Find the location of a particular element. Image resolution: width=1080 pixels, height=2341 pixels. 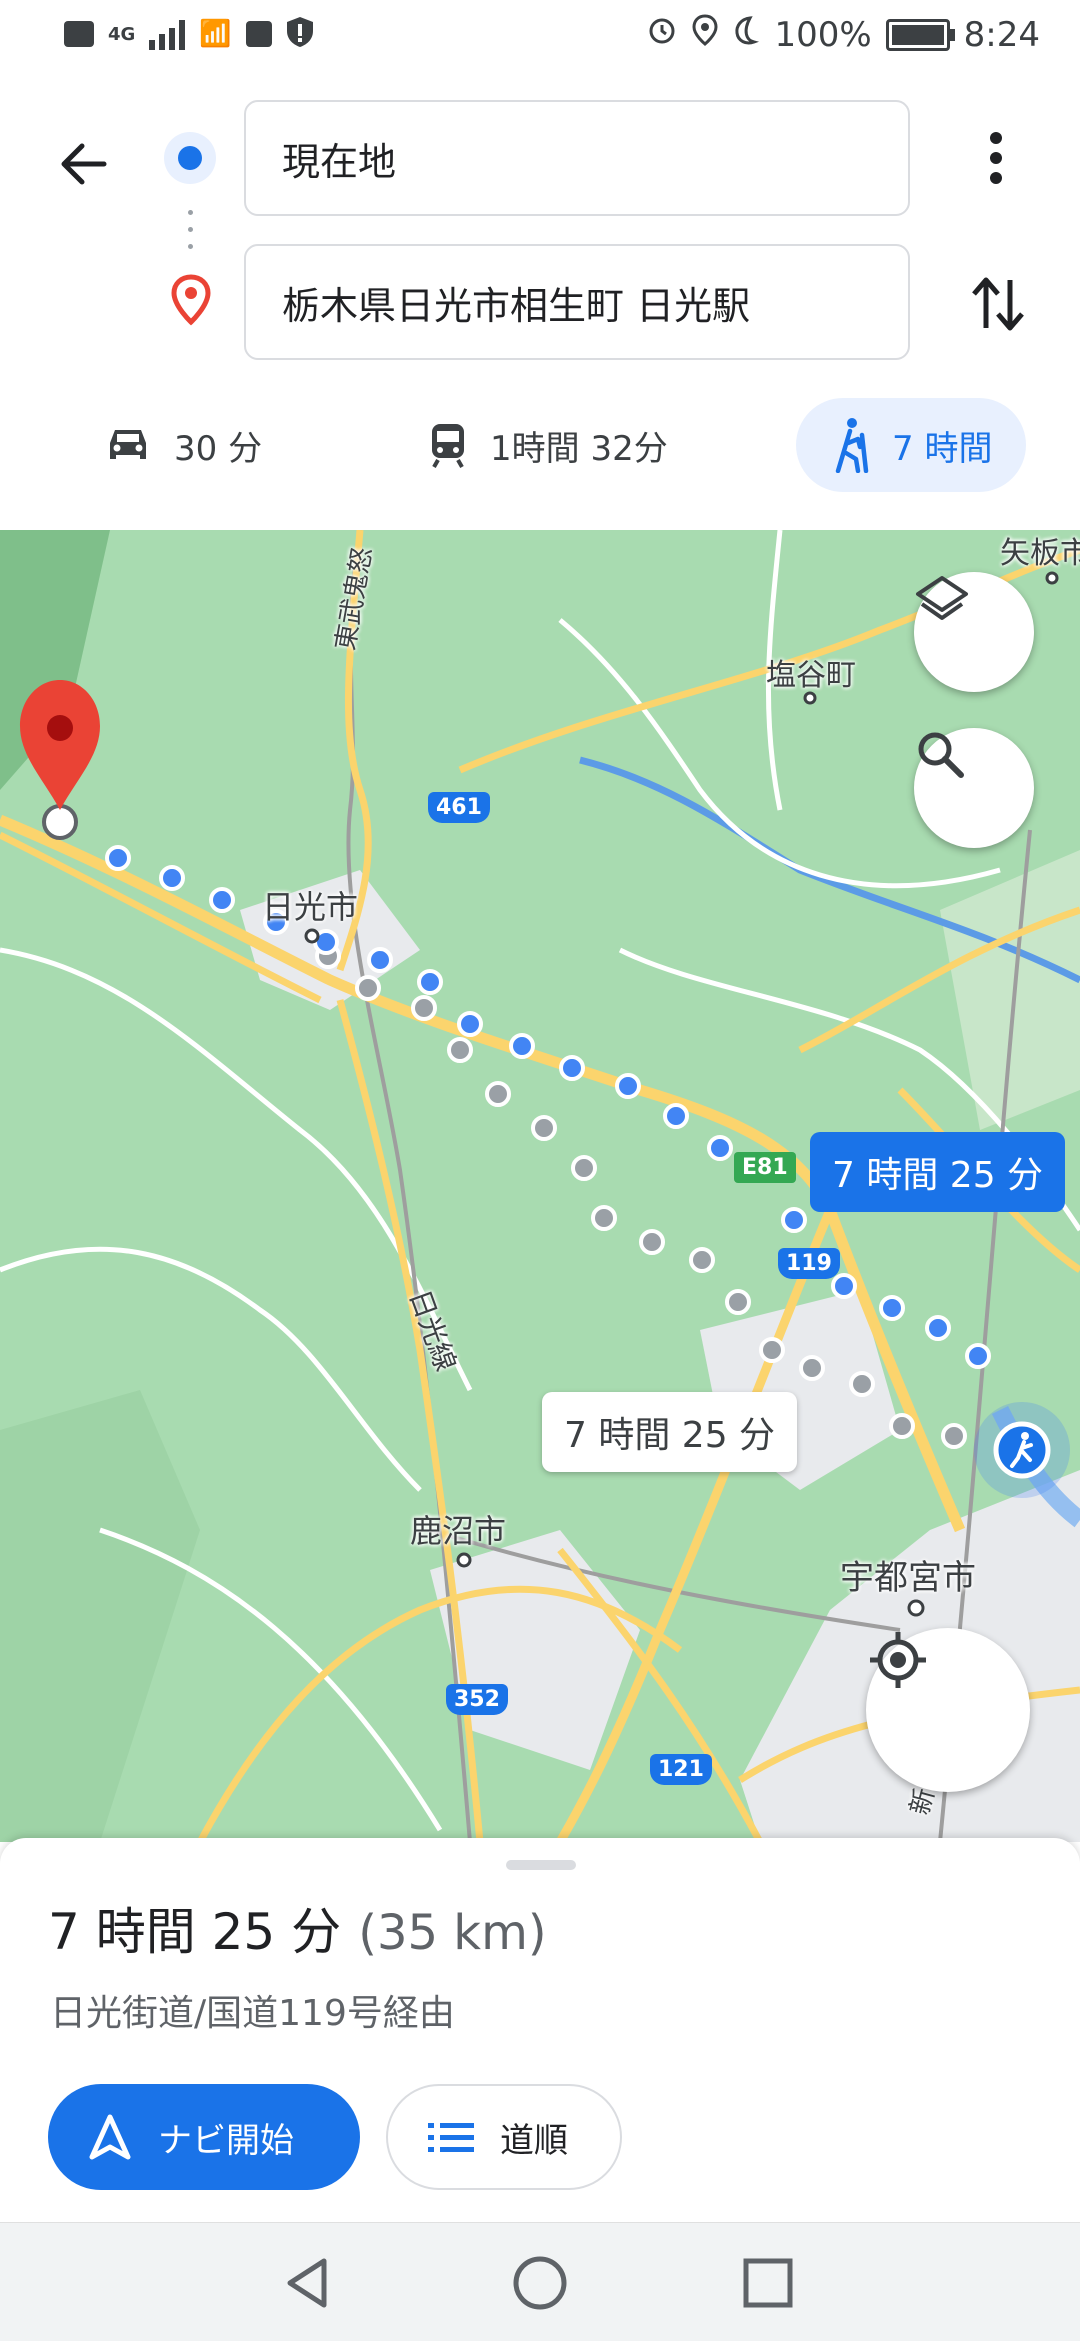

mode-transit-tab: 1時間 32分 is located at coordinates (548, 445).